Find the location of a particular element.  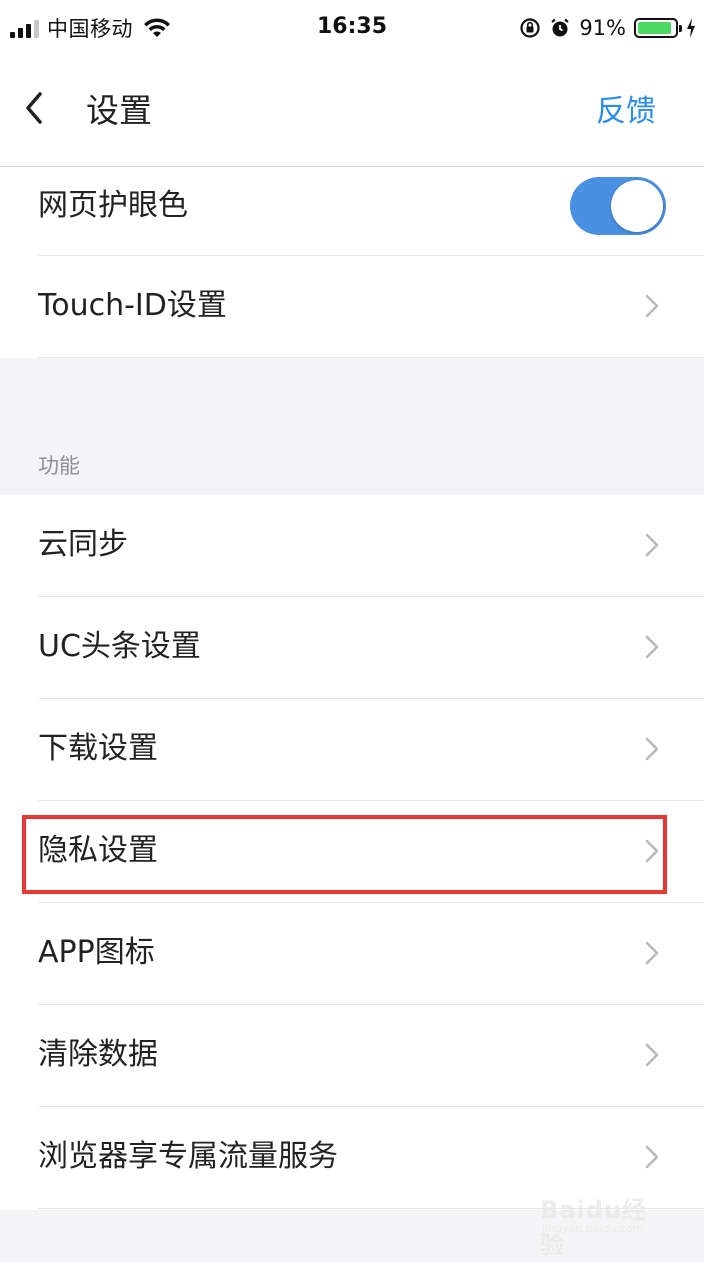

settings-row-eye-protection: 网页护眼色 is located at coordinates (352, 211).